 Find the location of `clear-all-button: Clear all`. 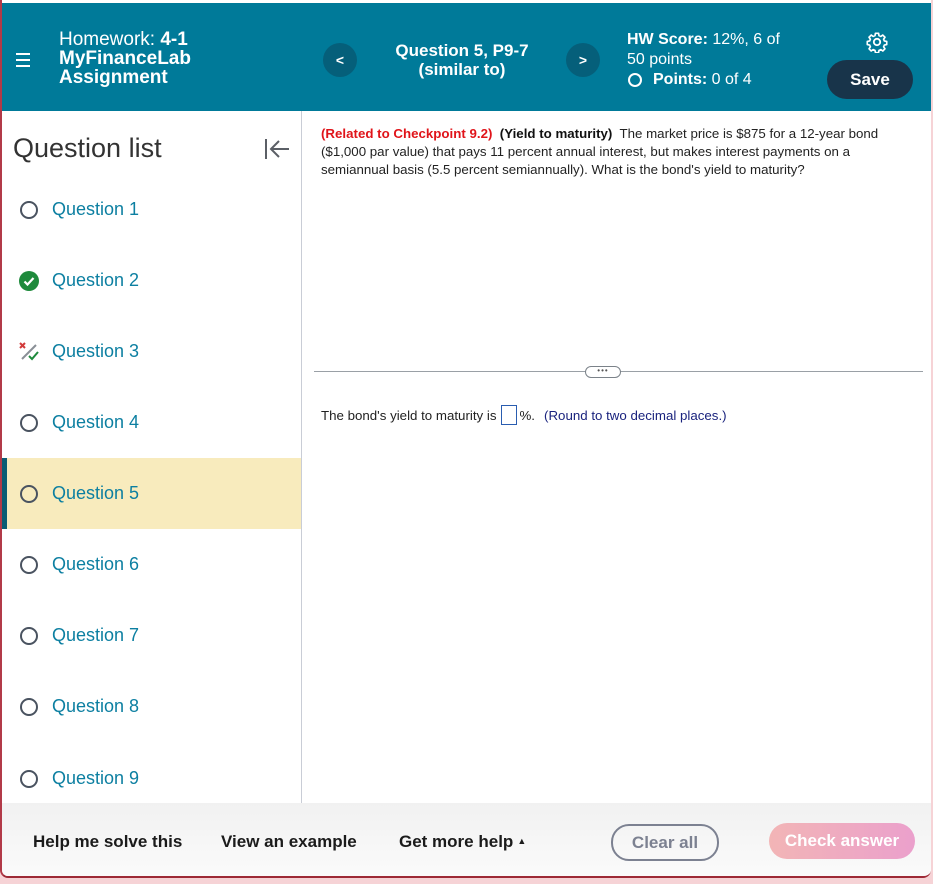

clear-all-button: Clear all is located at coordinates (665, 842).